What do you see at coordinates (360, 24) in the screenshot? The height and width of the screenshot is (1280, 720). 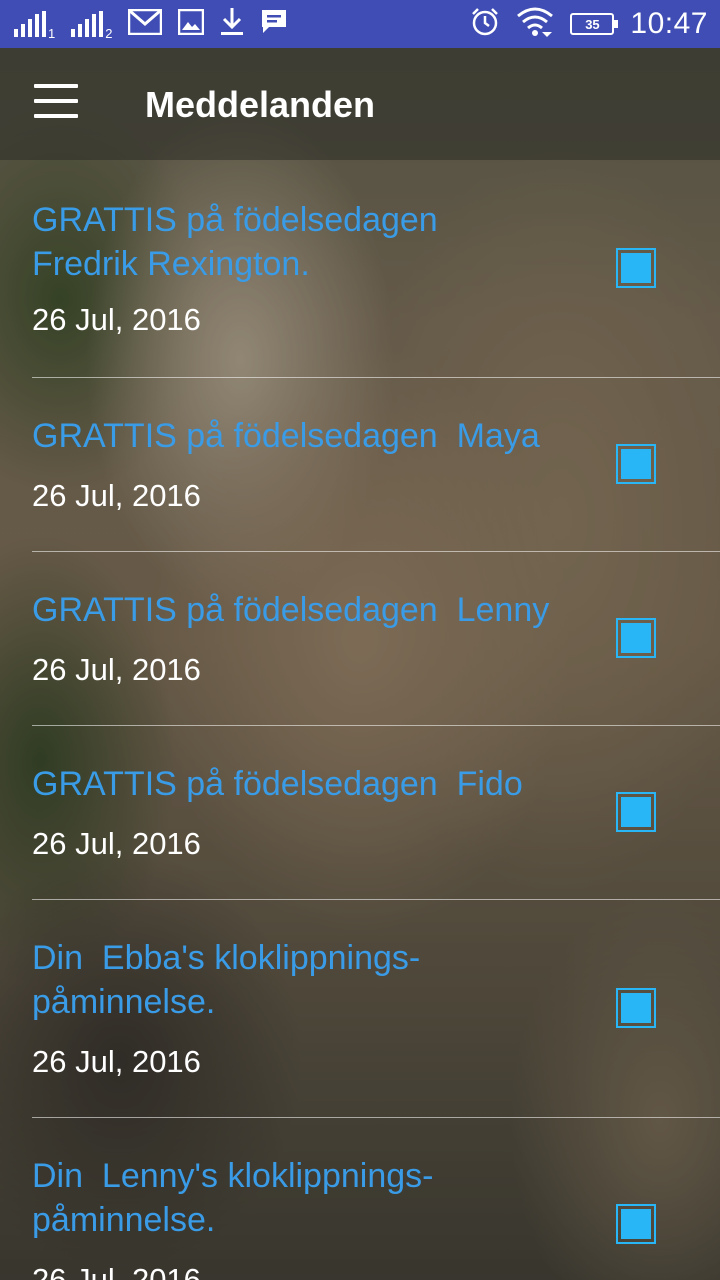 I see `status-bar: 1 2 35 10:47` at bounding box center [360, 24].